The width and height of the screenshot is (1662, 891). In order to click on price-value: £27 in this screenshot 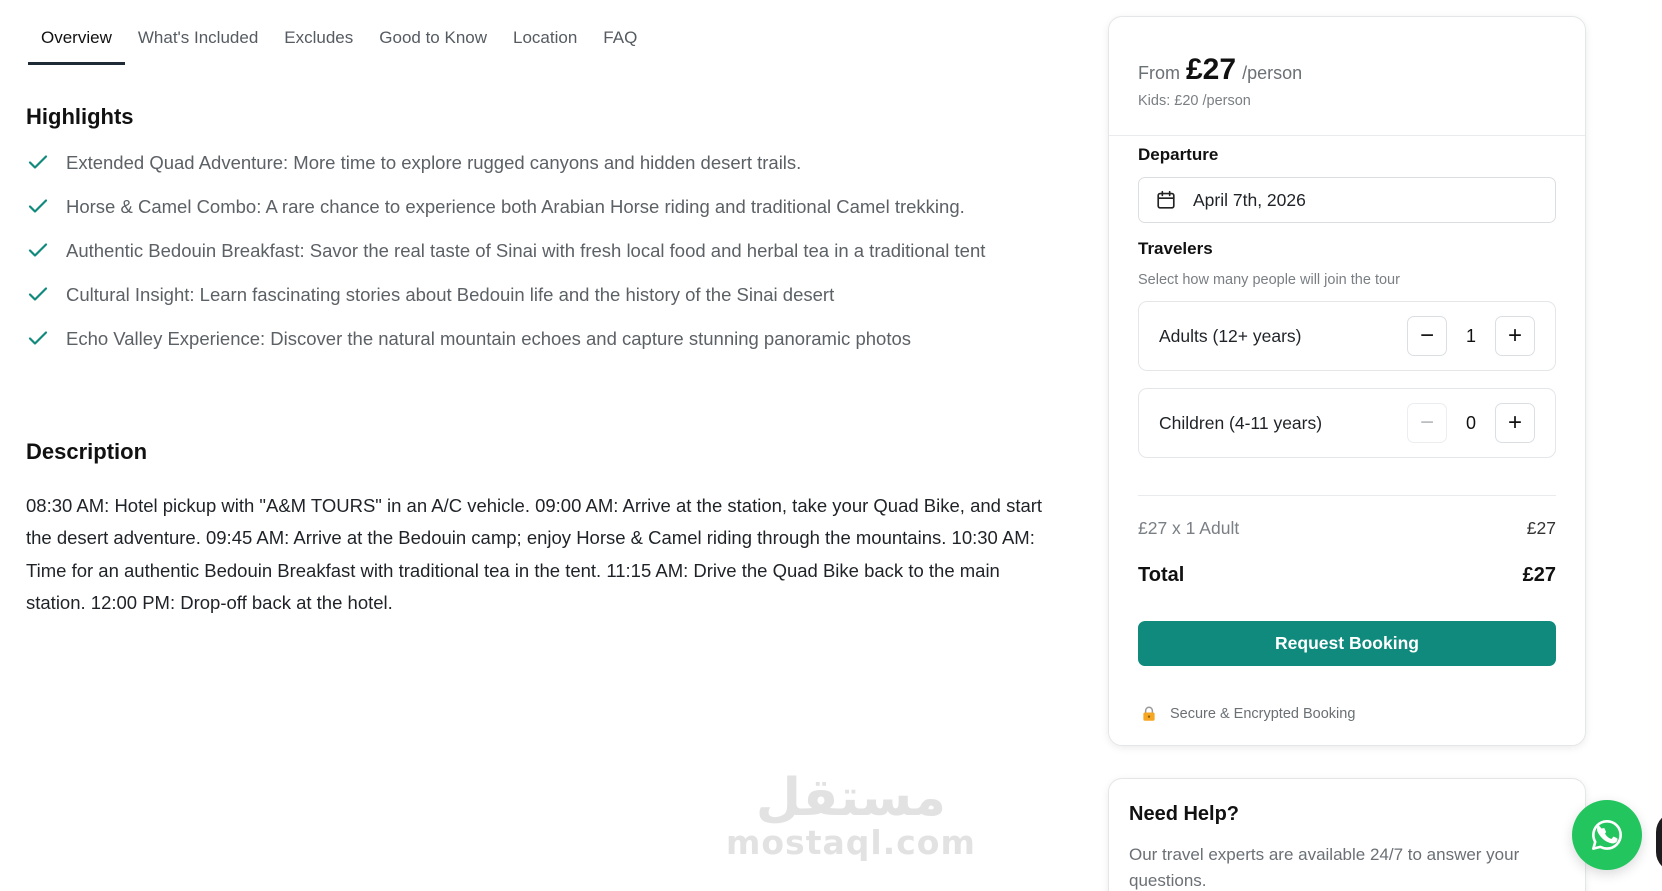, I will do `click(1211, 69)`.